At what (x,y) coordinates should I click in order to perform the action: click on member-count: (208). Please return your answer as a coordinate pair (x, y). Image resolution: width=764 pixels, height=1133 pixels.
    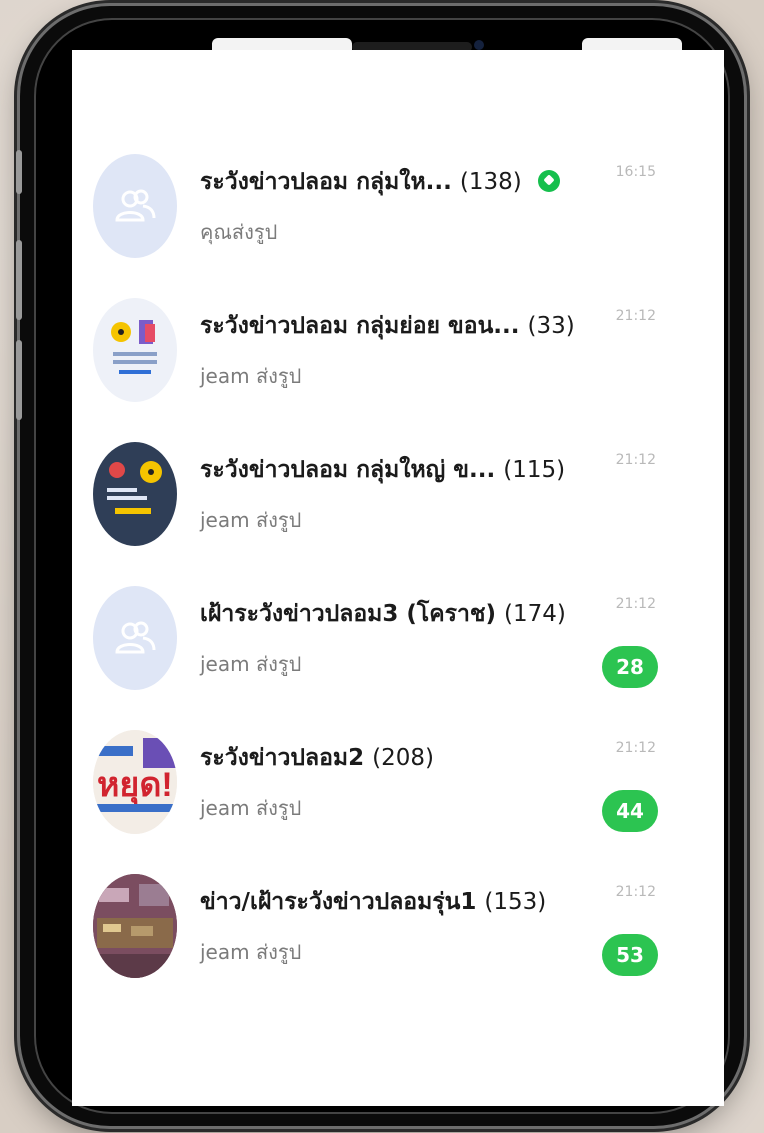
    Looking at the image, I should click on (403, 758).